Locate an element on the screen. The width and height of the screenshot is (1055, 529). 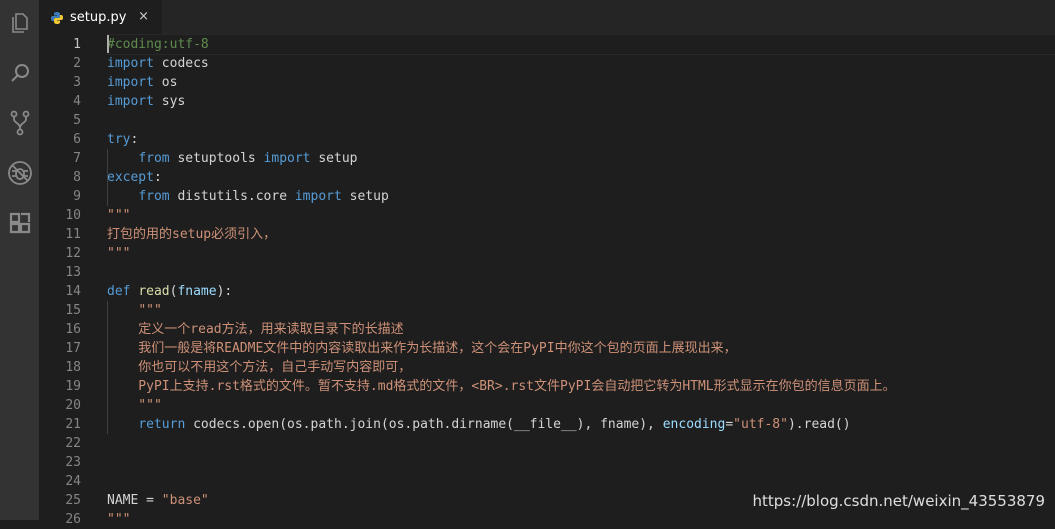
code-text: import sys is located at coordinates (146, 101).